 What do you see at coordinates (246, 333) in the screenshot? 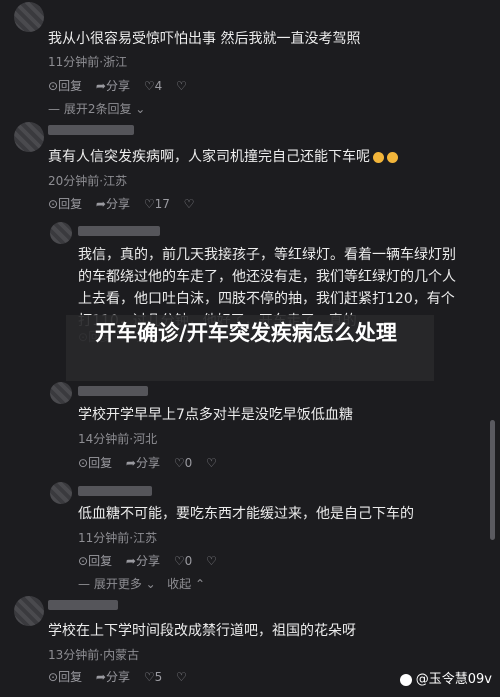
I see `overlay-title: 开车确诊/开车突发疾病怎么处理` at bounding box center [246, 333].